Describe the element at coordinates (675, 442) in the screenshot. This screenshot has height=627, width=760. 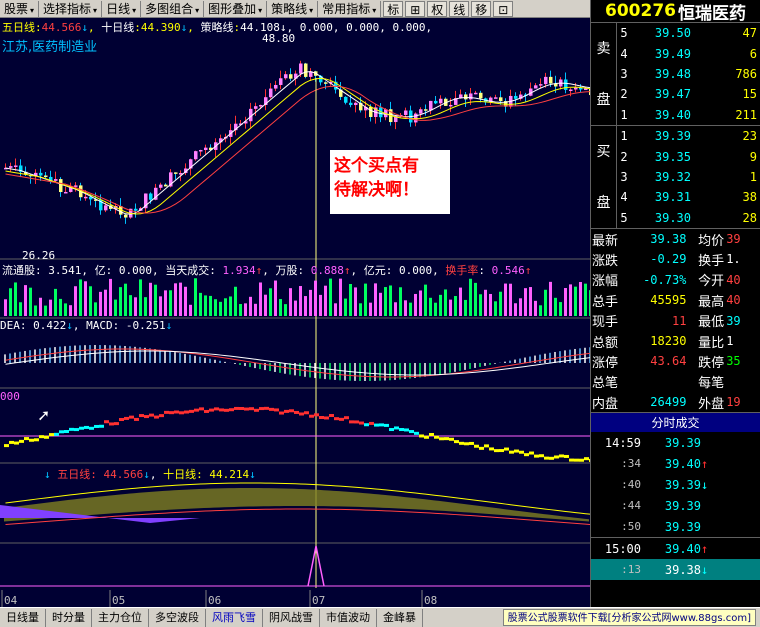
I see `tick-row: 14:59 39.39` at that location.